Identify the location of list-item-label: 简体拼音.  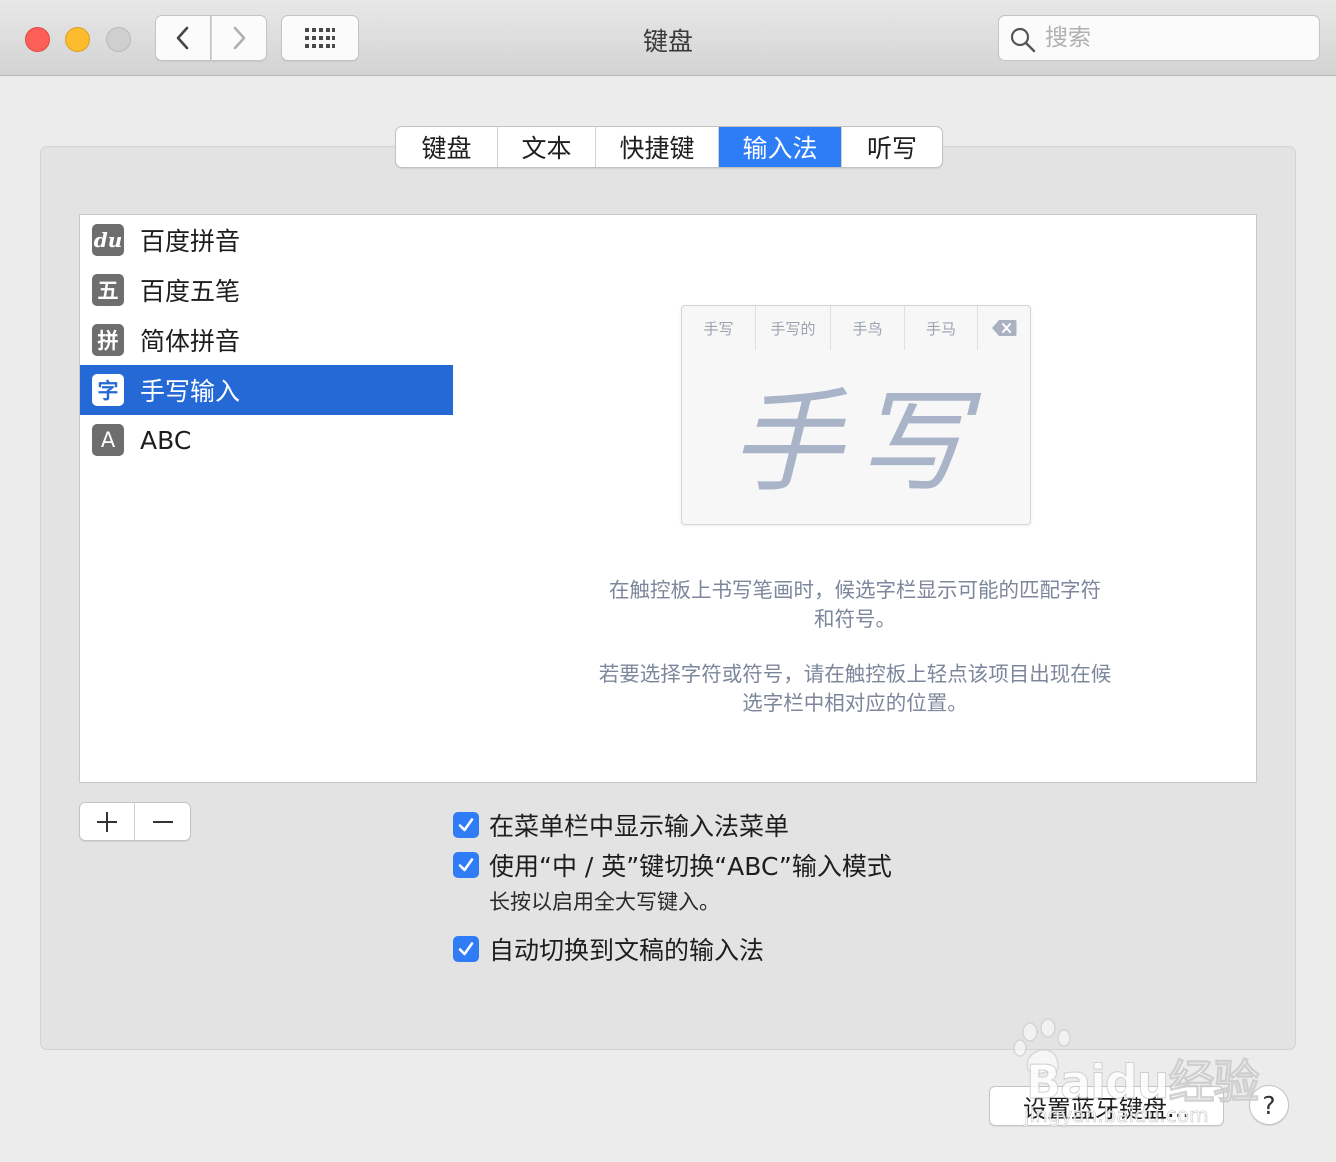
(190, 341).